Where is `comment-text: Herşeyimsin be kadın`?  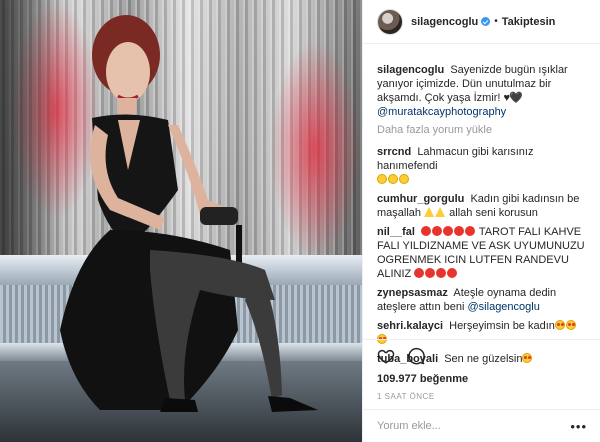
comment-text: Herşeyimsin be kadın is located at coordinates (502, 326).